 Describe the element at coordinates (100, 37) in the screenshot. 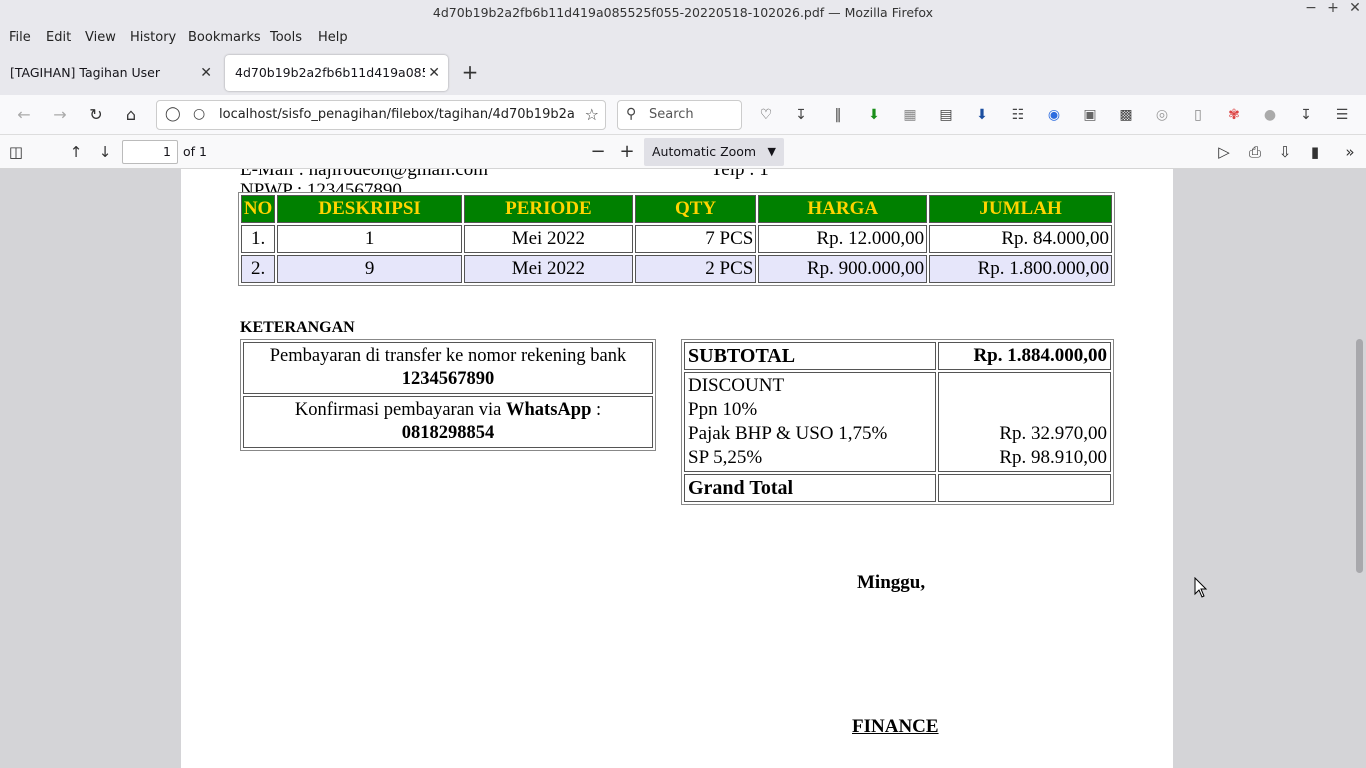

I see `menu-view: View` at that location.